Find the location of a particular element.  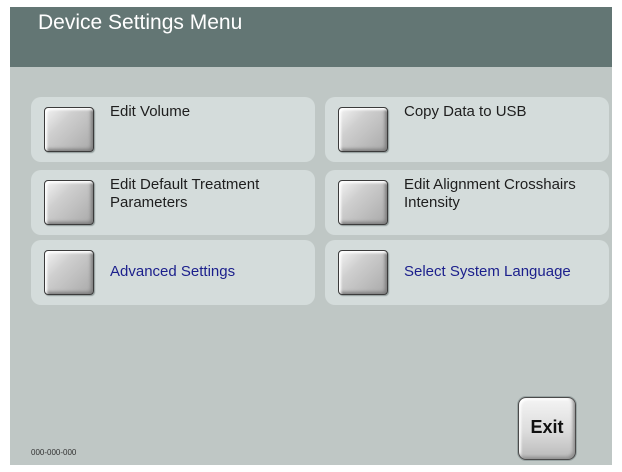

menu-item-copy-data-usb: Copy Data to USB is located at coordinates (467, 129).